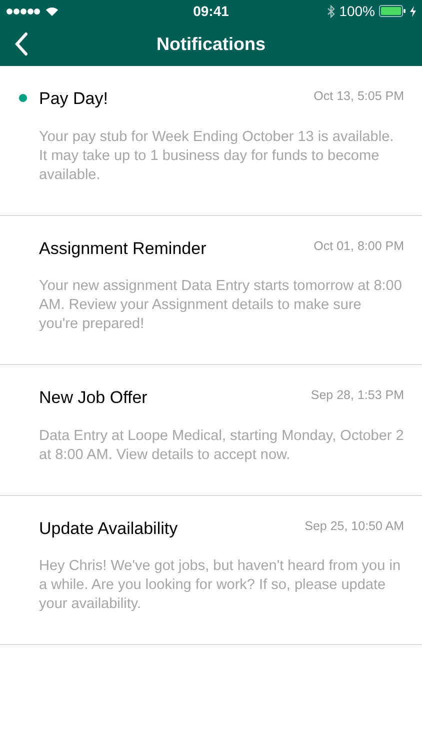 This screenshot has width=422, height=750. I want to click on notification-title: Pay Day!, so click(73, 99).